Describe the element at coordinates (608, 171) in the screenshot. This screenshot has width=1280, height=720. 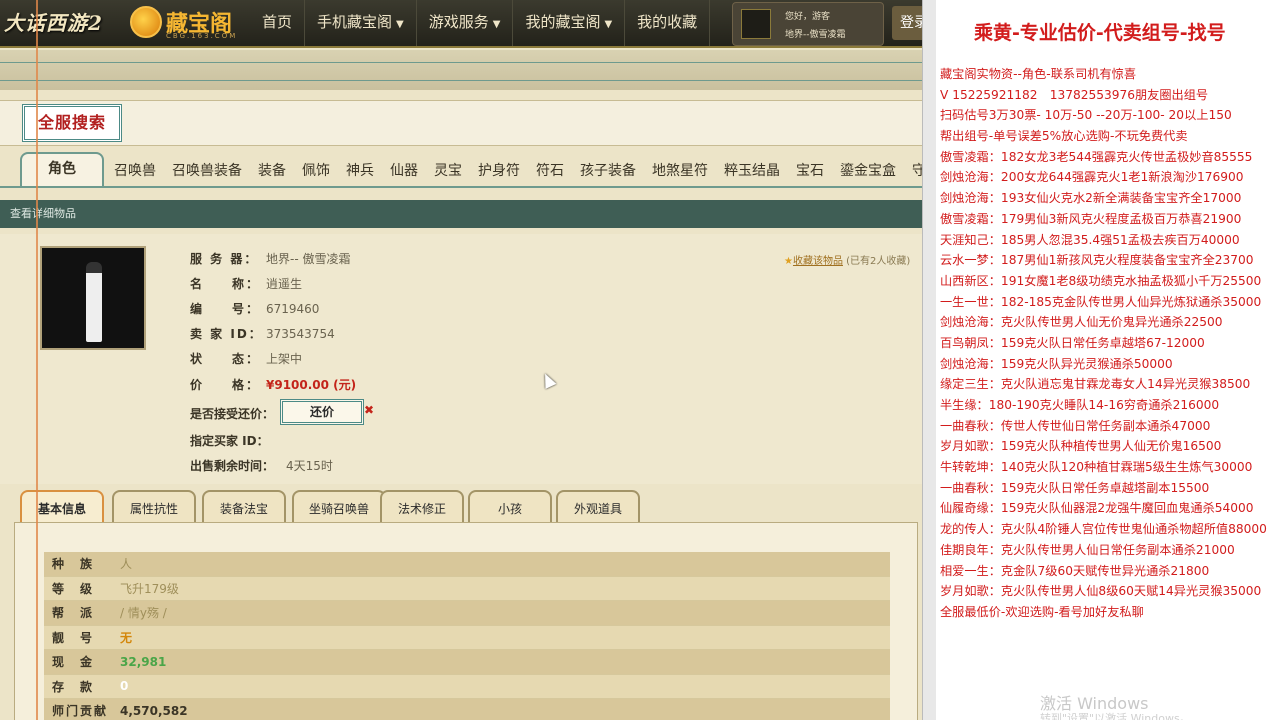
I see `category-tab: 孩子装备` at that location.